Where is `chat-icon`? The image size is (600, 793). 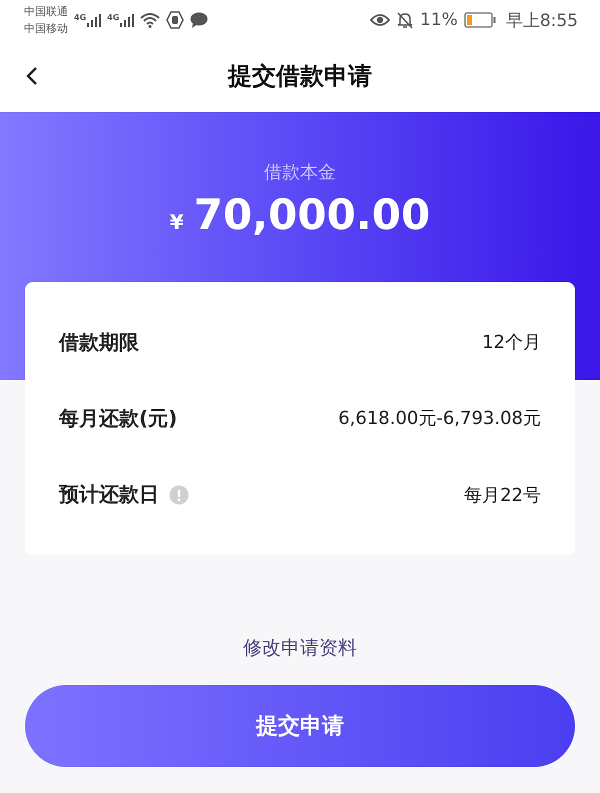 chat-icon is located at coordinates (199, 20).